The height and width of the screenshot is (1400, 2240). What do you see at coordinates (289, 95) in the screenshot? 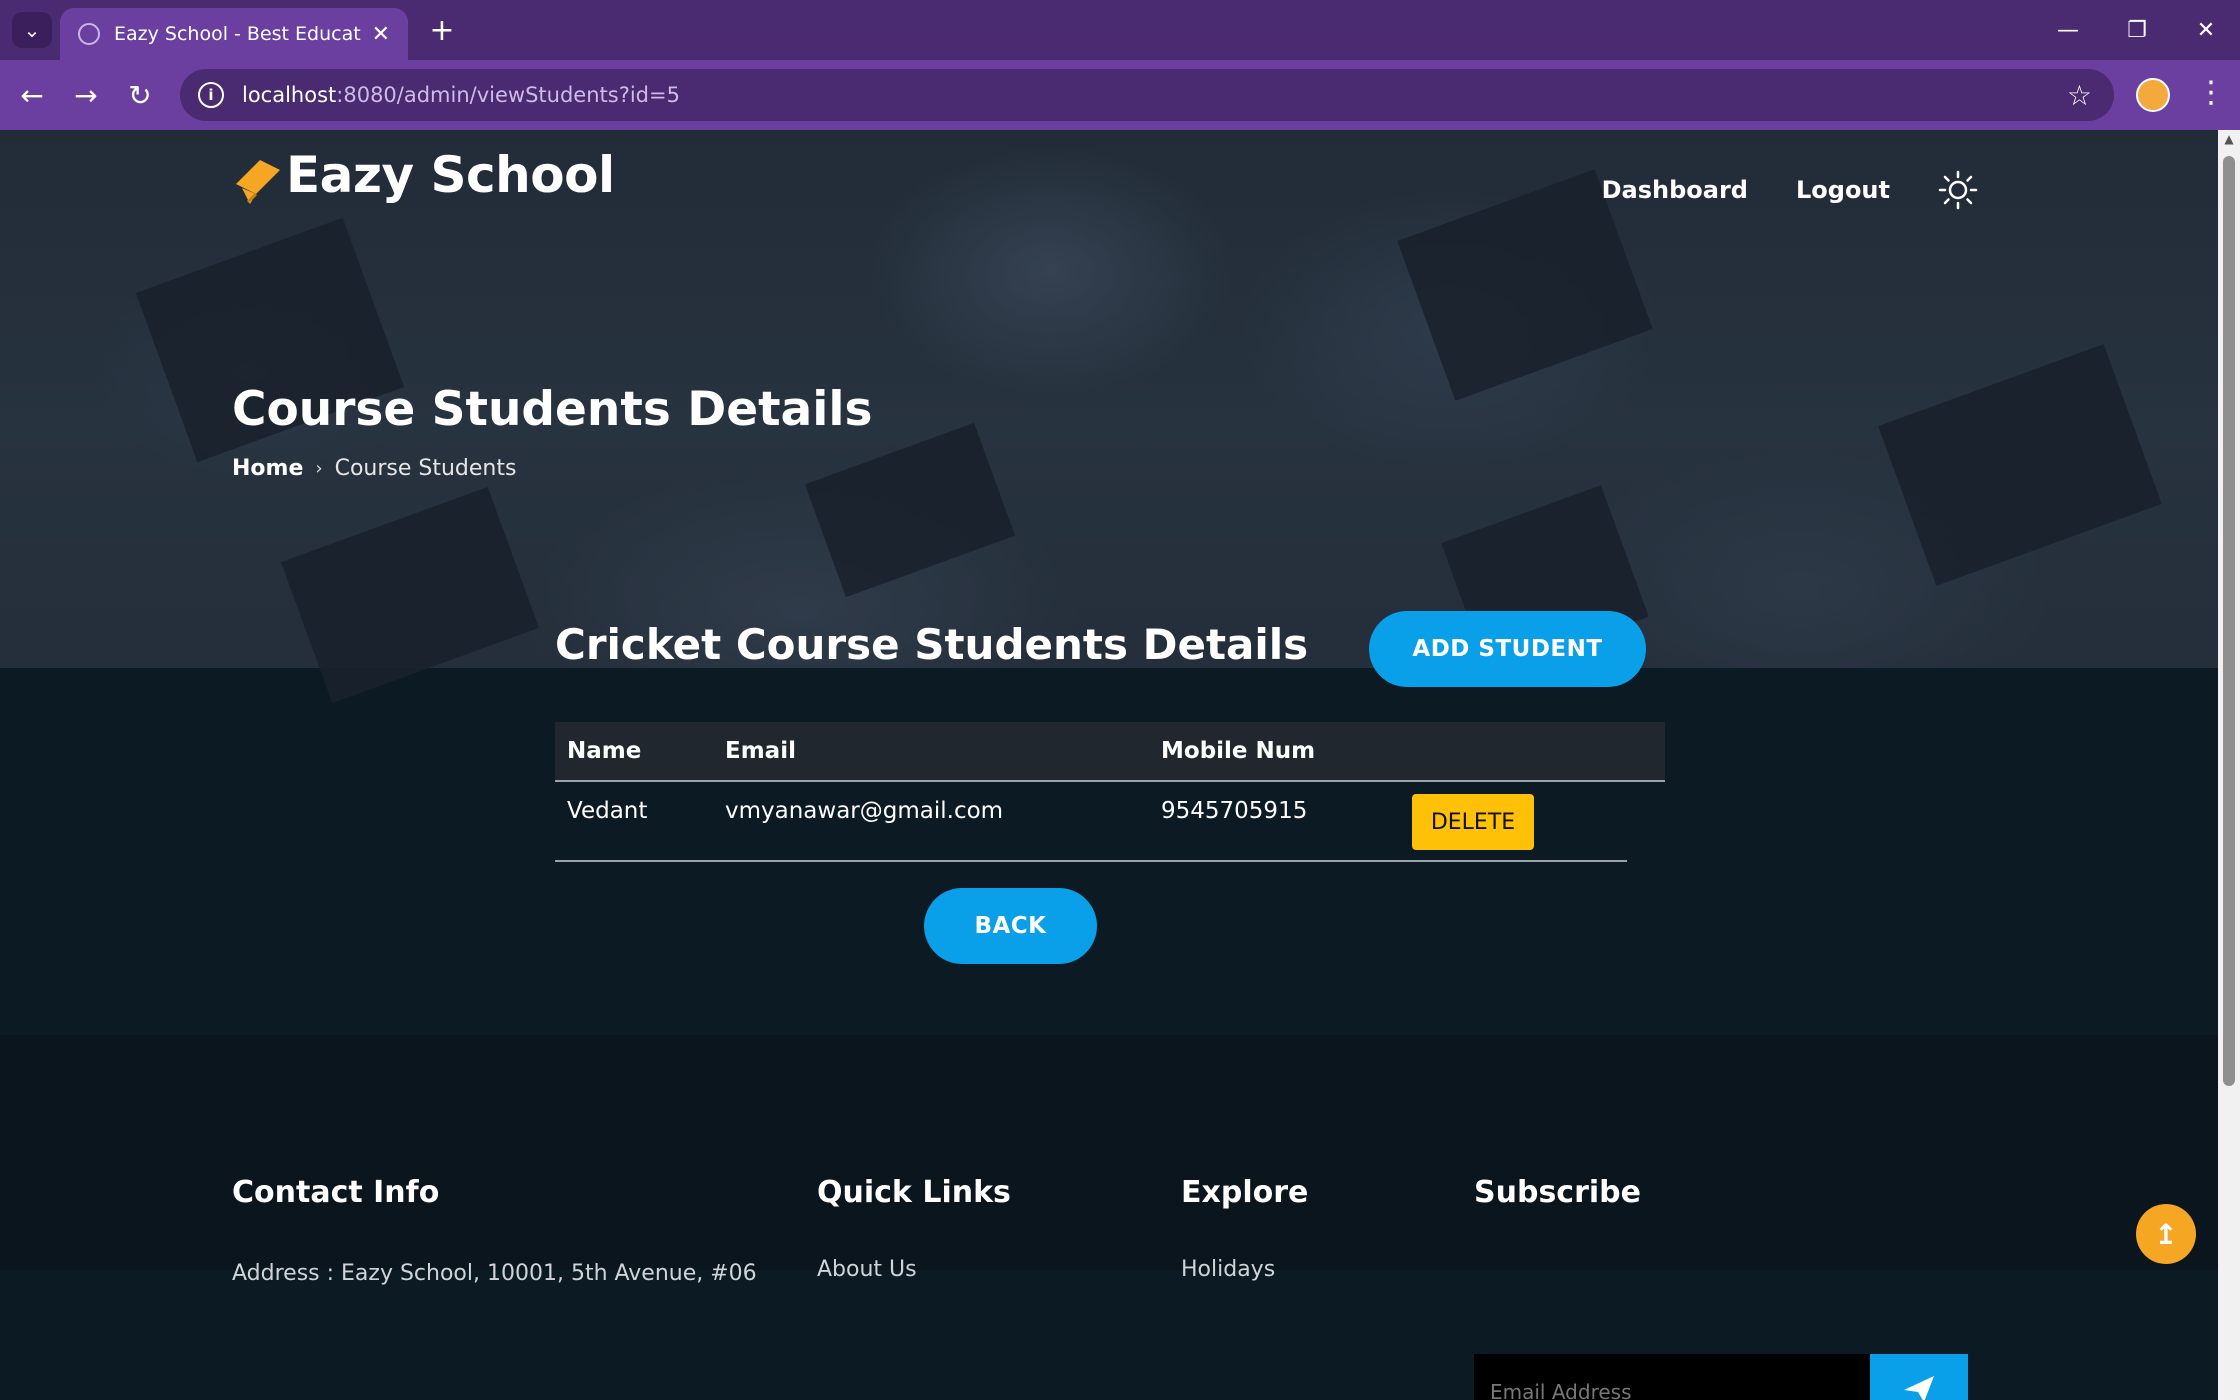
I see `url-host: localhost` at bounding box center [289, 95].